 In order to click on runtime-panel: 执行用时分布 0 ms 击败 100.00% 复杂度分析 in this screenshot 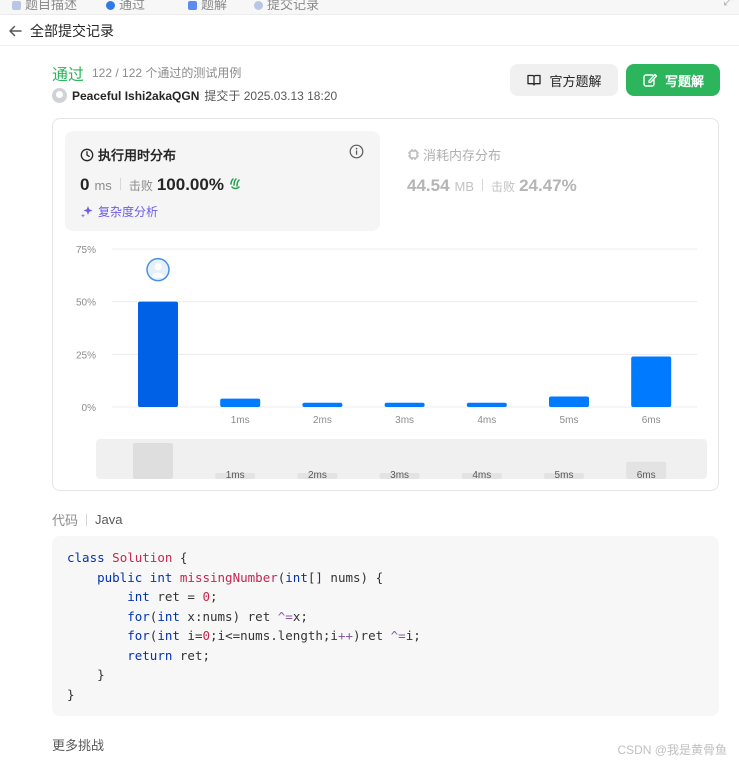, I will do `click(222, 181)`.